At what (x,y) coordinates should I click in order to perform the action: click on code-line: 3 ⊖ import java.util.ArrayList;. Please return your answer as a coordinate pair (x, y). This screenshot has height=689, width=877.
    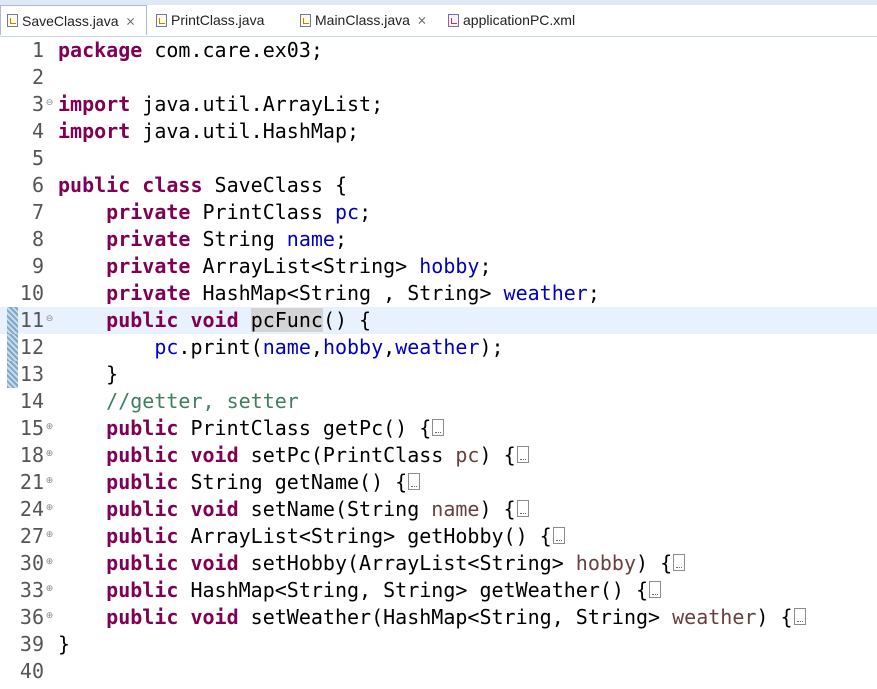
    Looking at the image, I should click on (438, 104).